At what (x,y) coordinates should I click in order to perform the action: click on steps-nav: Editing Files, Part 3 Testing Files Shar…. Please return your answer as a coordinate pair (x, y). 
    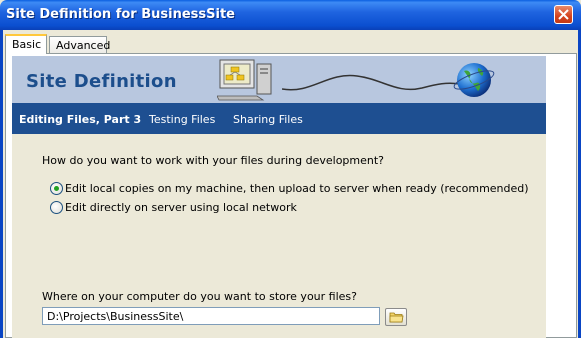
    Looking at the image, I should click on (279, 118).